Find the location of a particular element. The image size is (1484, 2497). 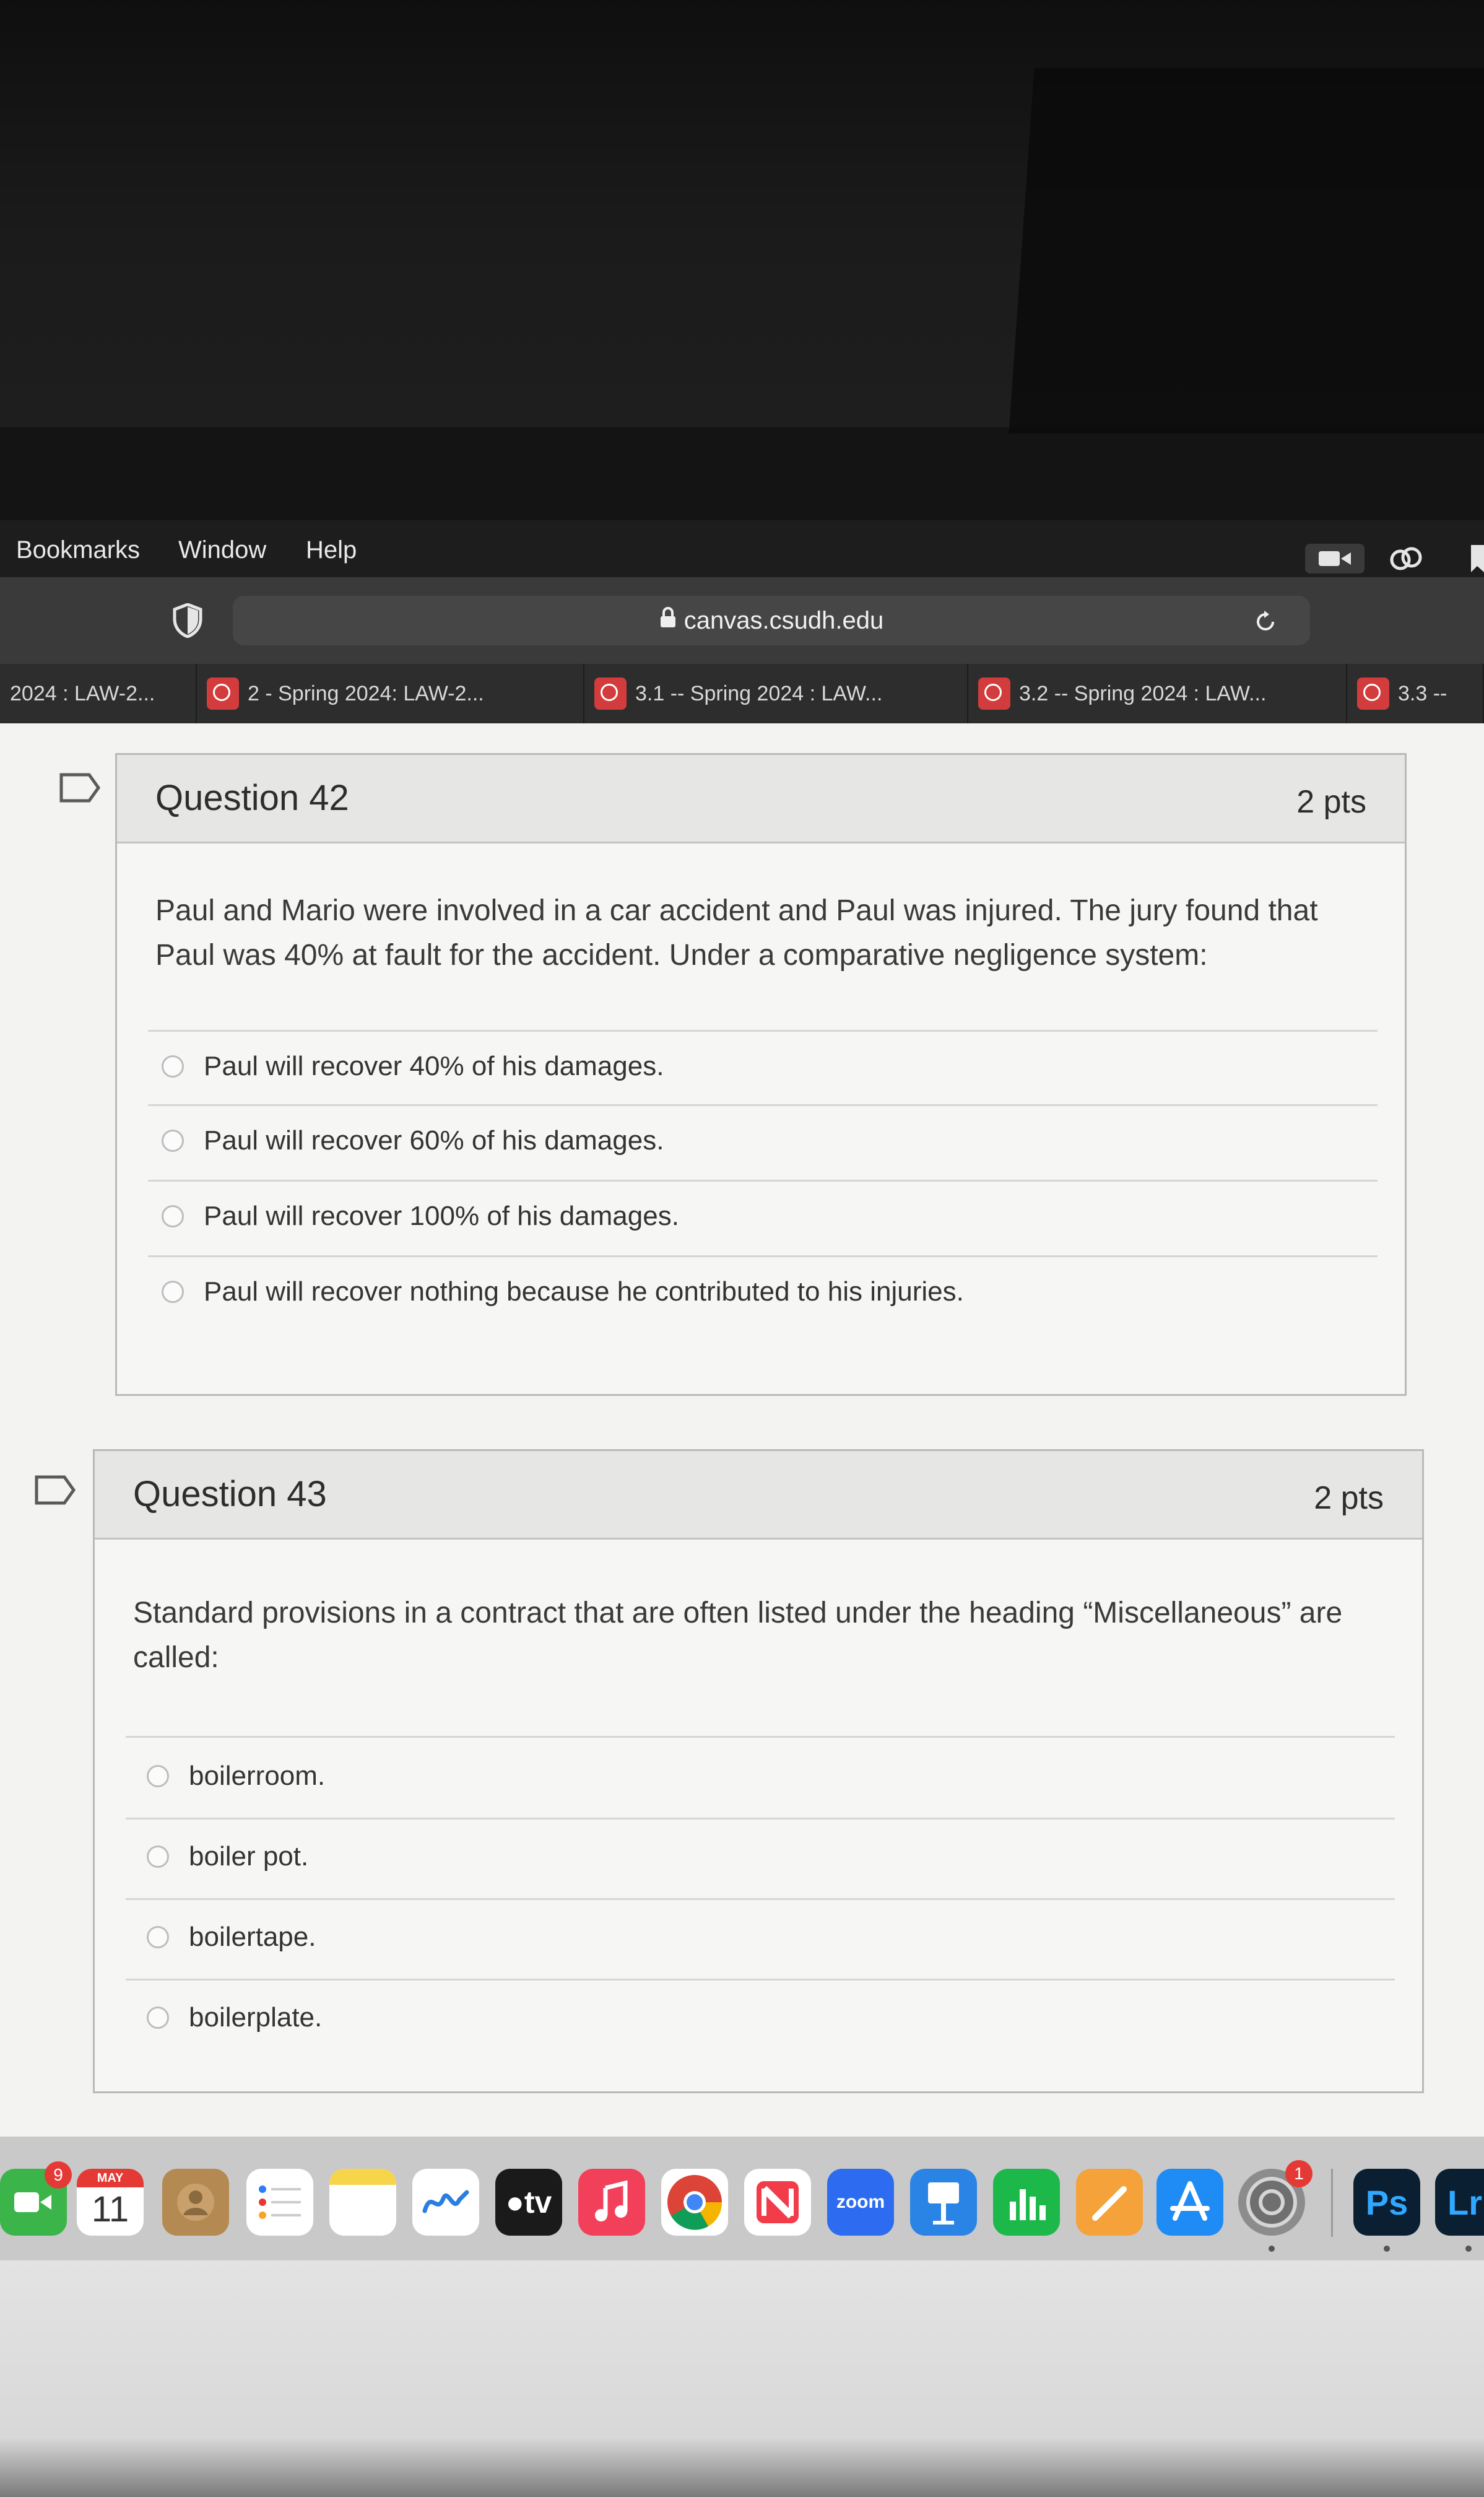

question-header: Question 43 2 pts is located at coordinates (759, 1495).